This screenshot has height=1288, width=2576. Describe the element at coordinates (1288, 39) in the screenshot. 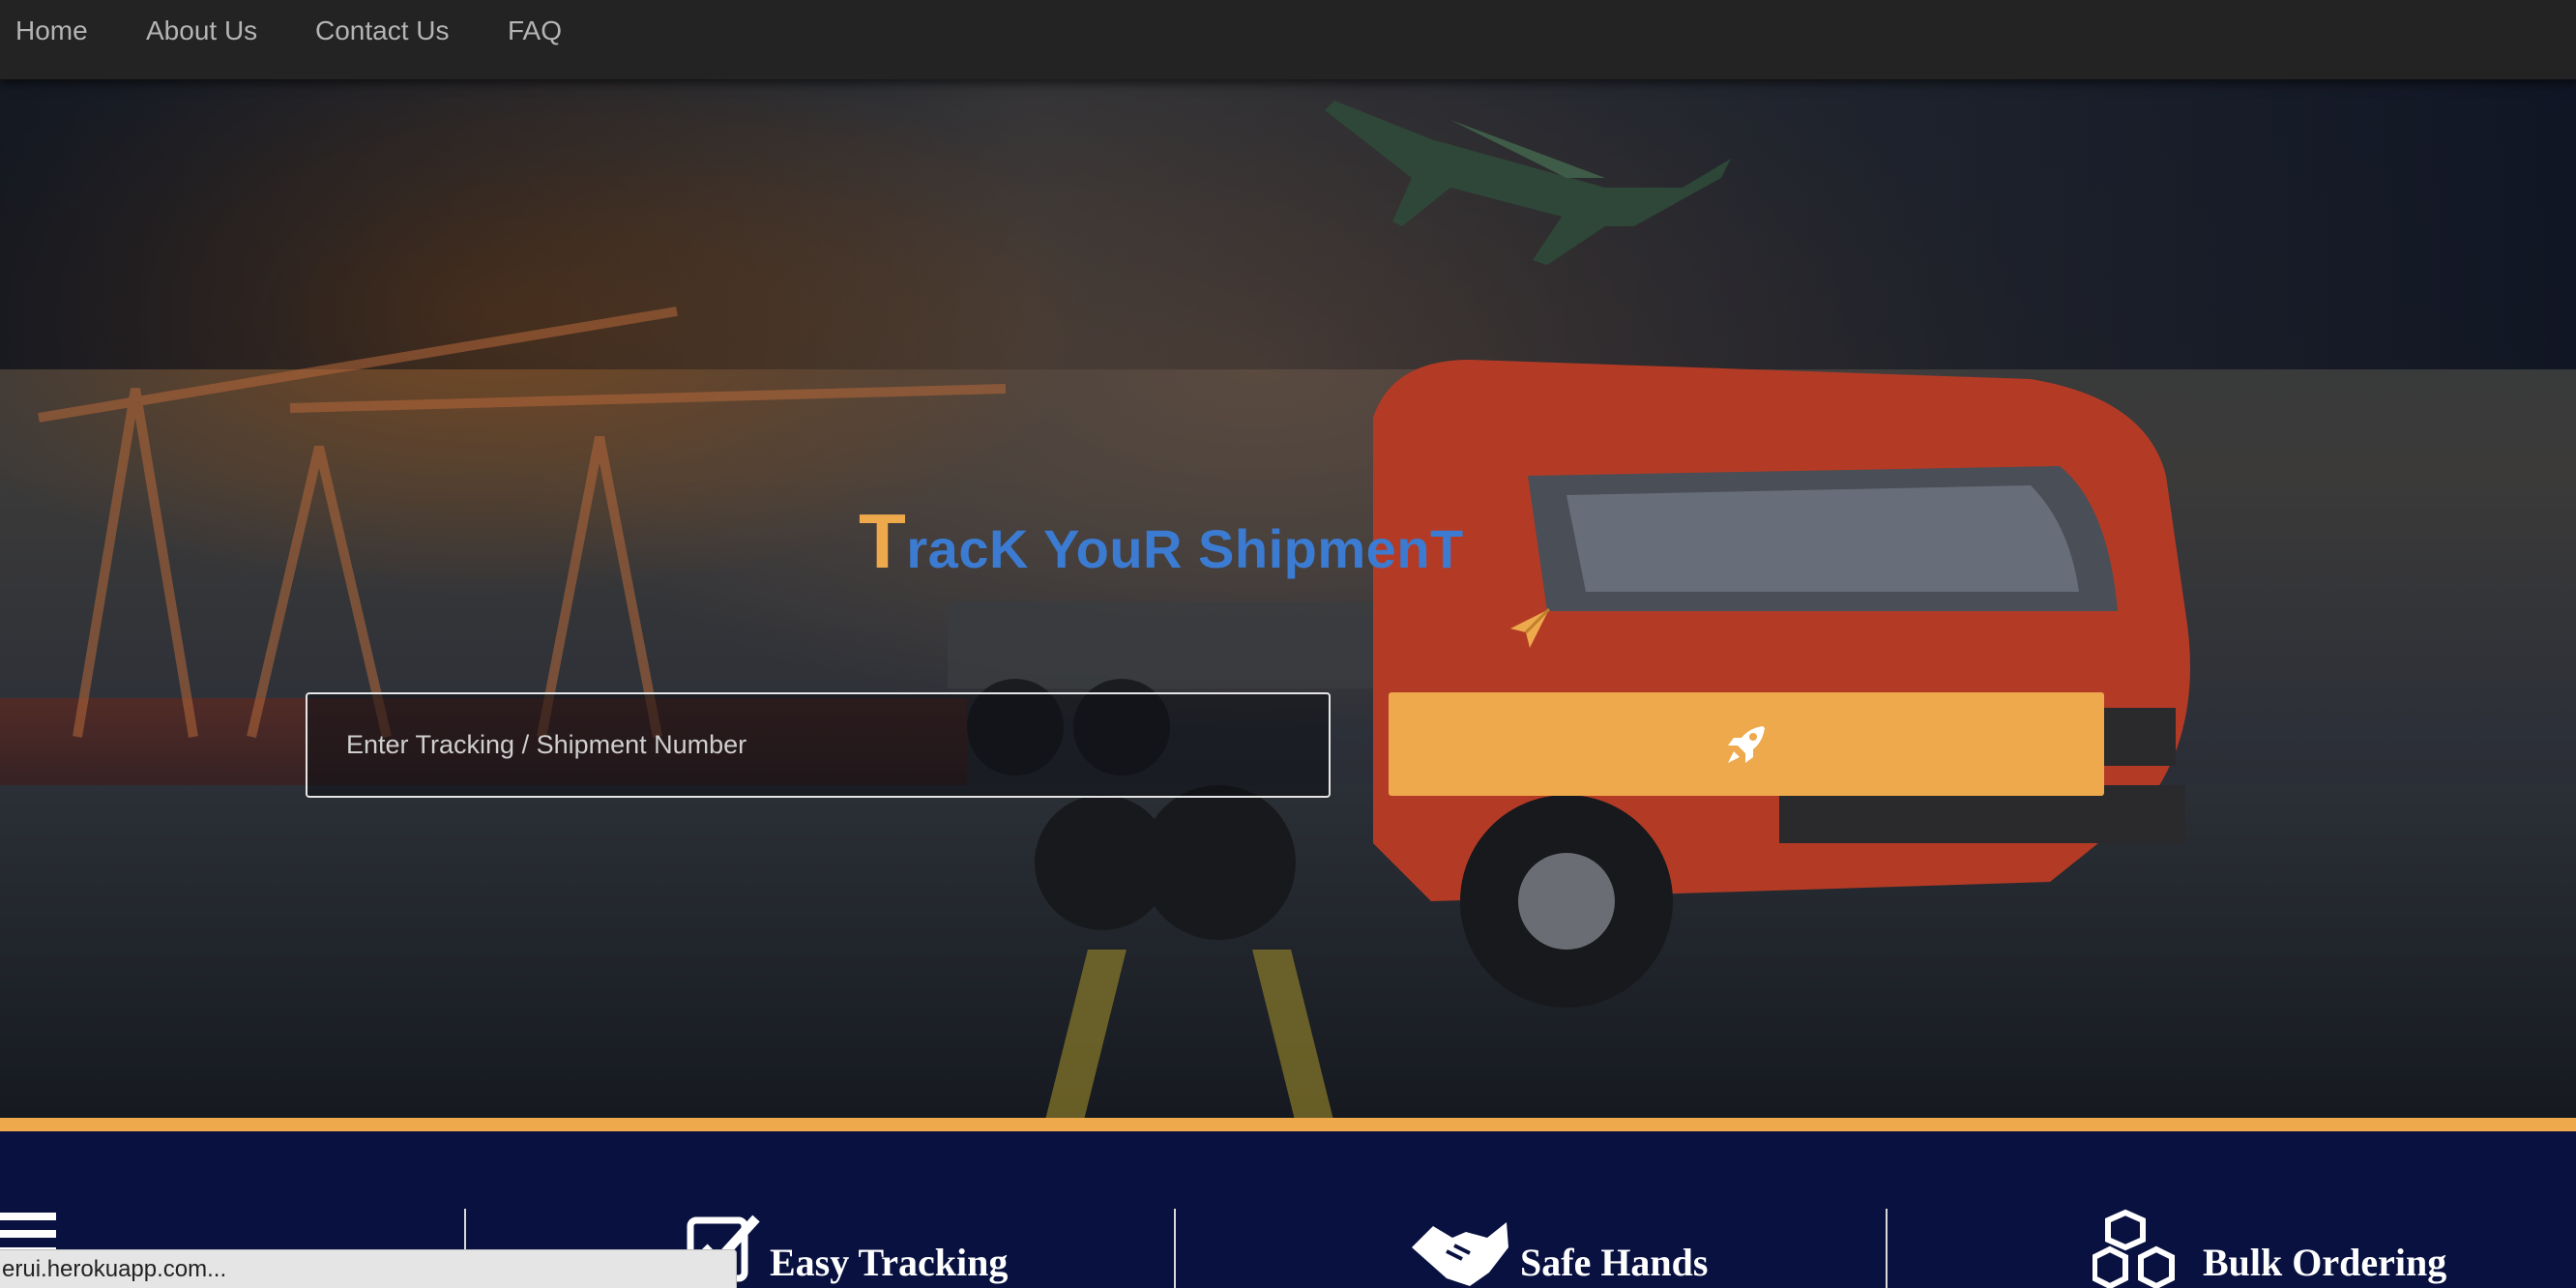

I see `top-navbar: Home About Us Contact Us FAQ` at that location.